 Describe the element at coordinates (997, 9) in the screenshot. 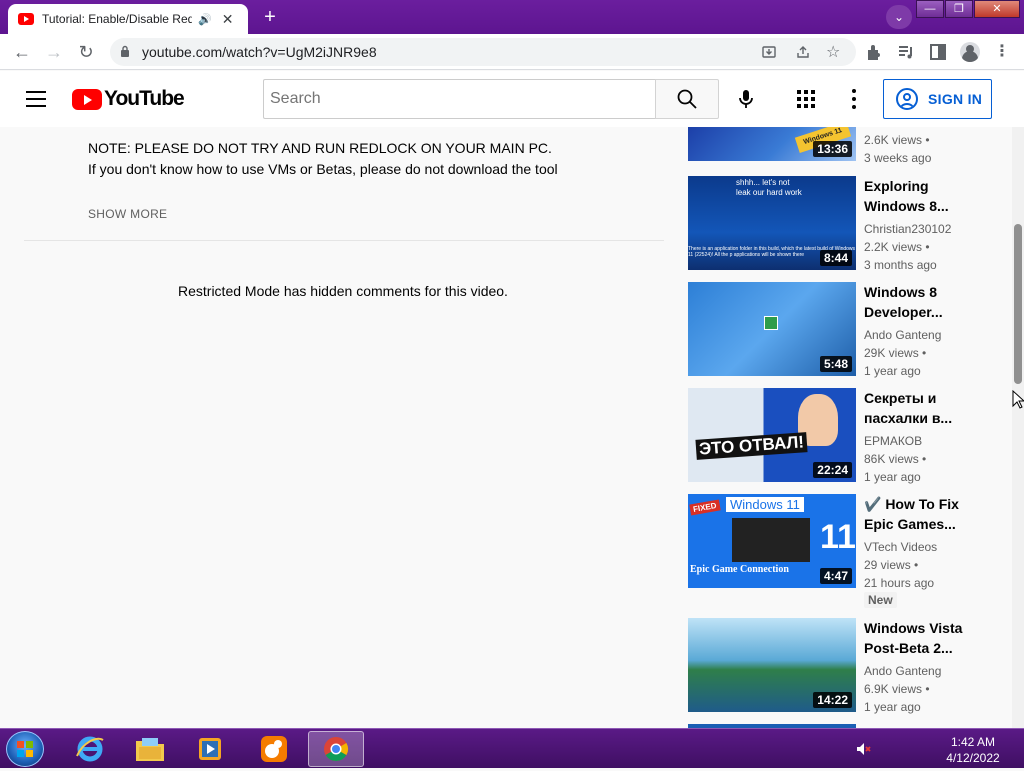

I see `close-window-button: ✕` at that location.